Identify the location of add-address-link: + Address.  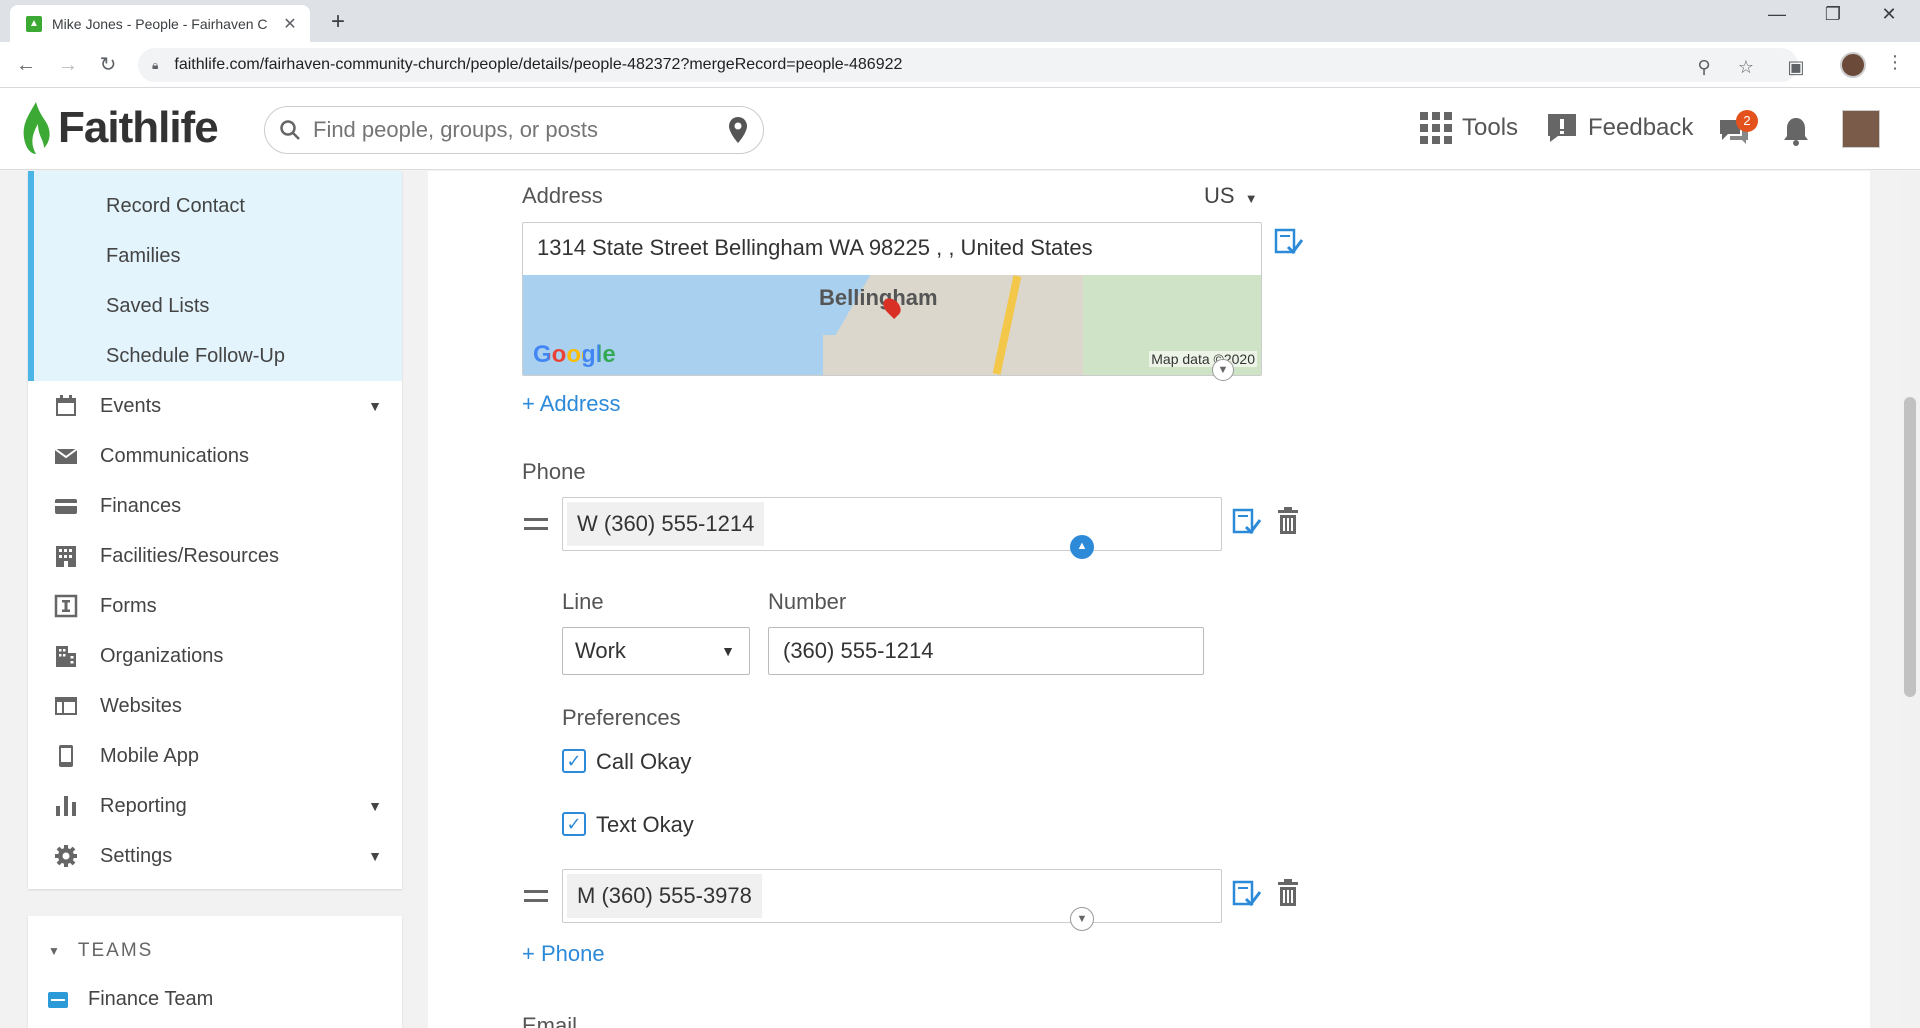
(571, 404).